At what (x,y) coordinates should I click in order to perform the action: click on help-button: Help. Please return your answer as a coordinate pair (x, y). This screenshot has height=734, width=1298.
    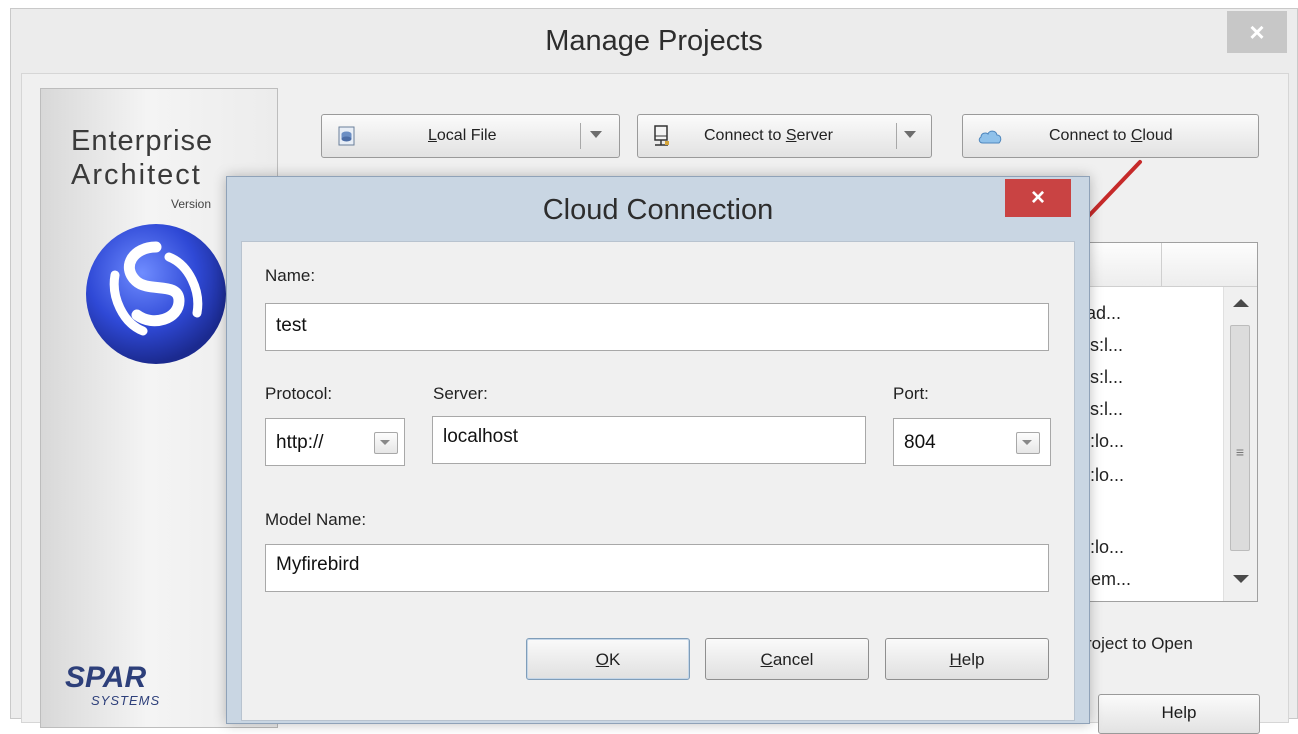
    Looking at the image, I should click on (967, 659).